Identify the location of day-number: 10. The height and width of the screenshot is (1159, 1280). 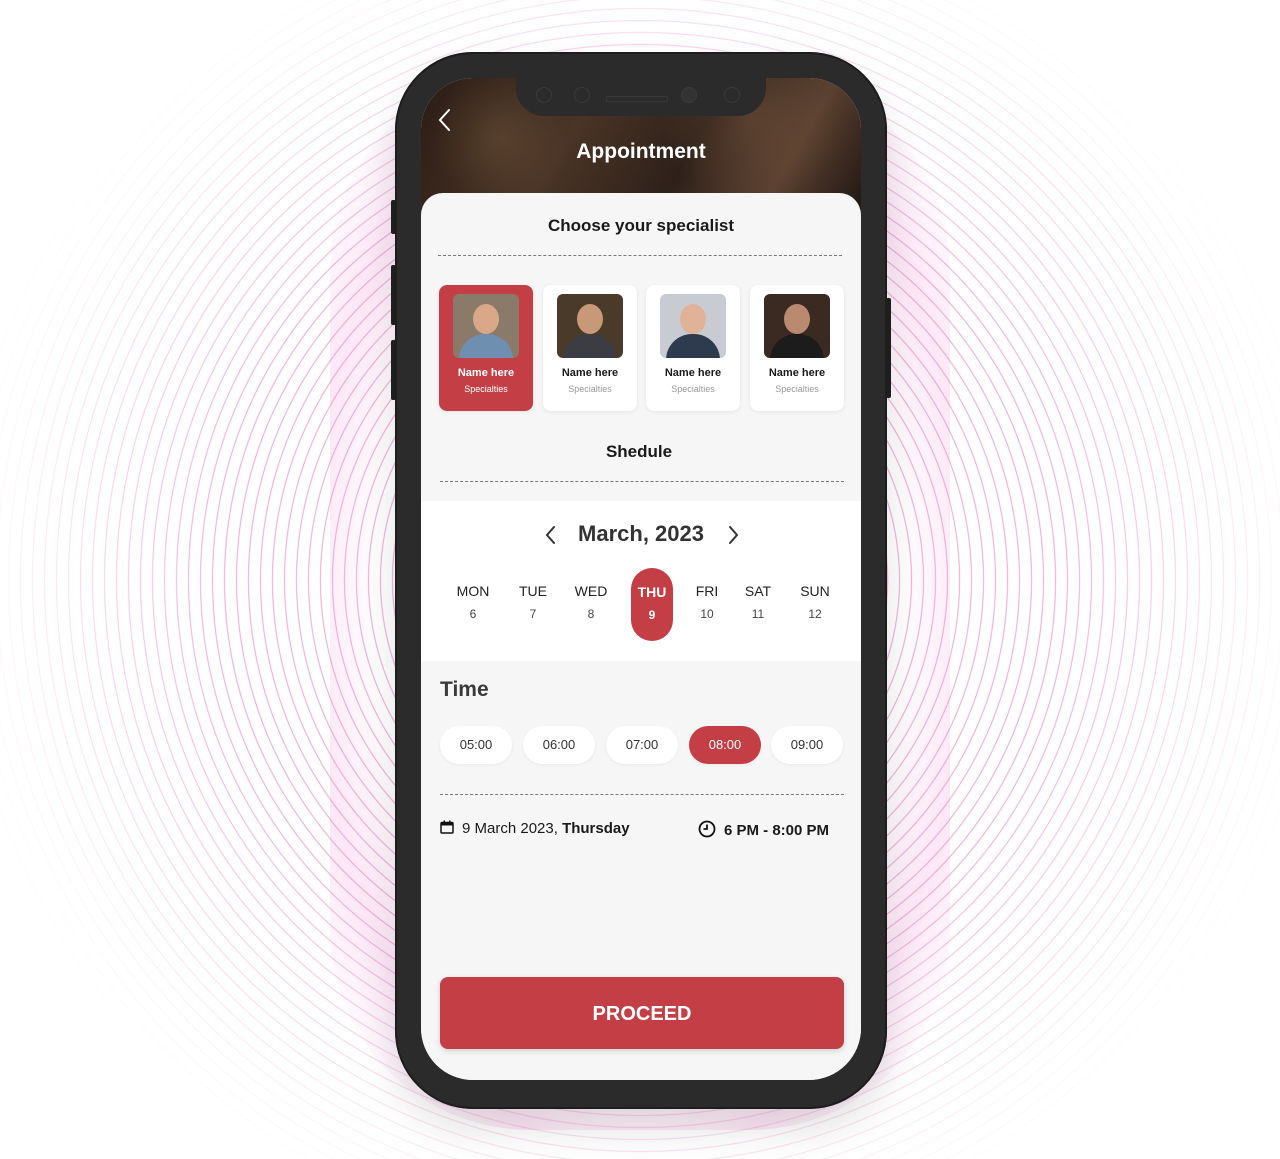
(707, 614).